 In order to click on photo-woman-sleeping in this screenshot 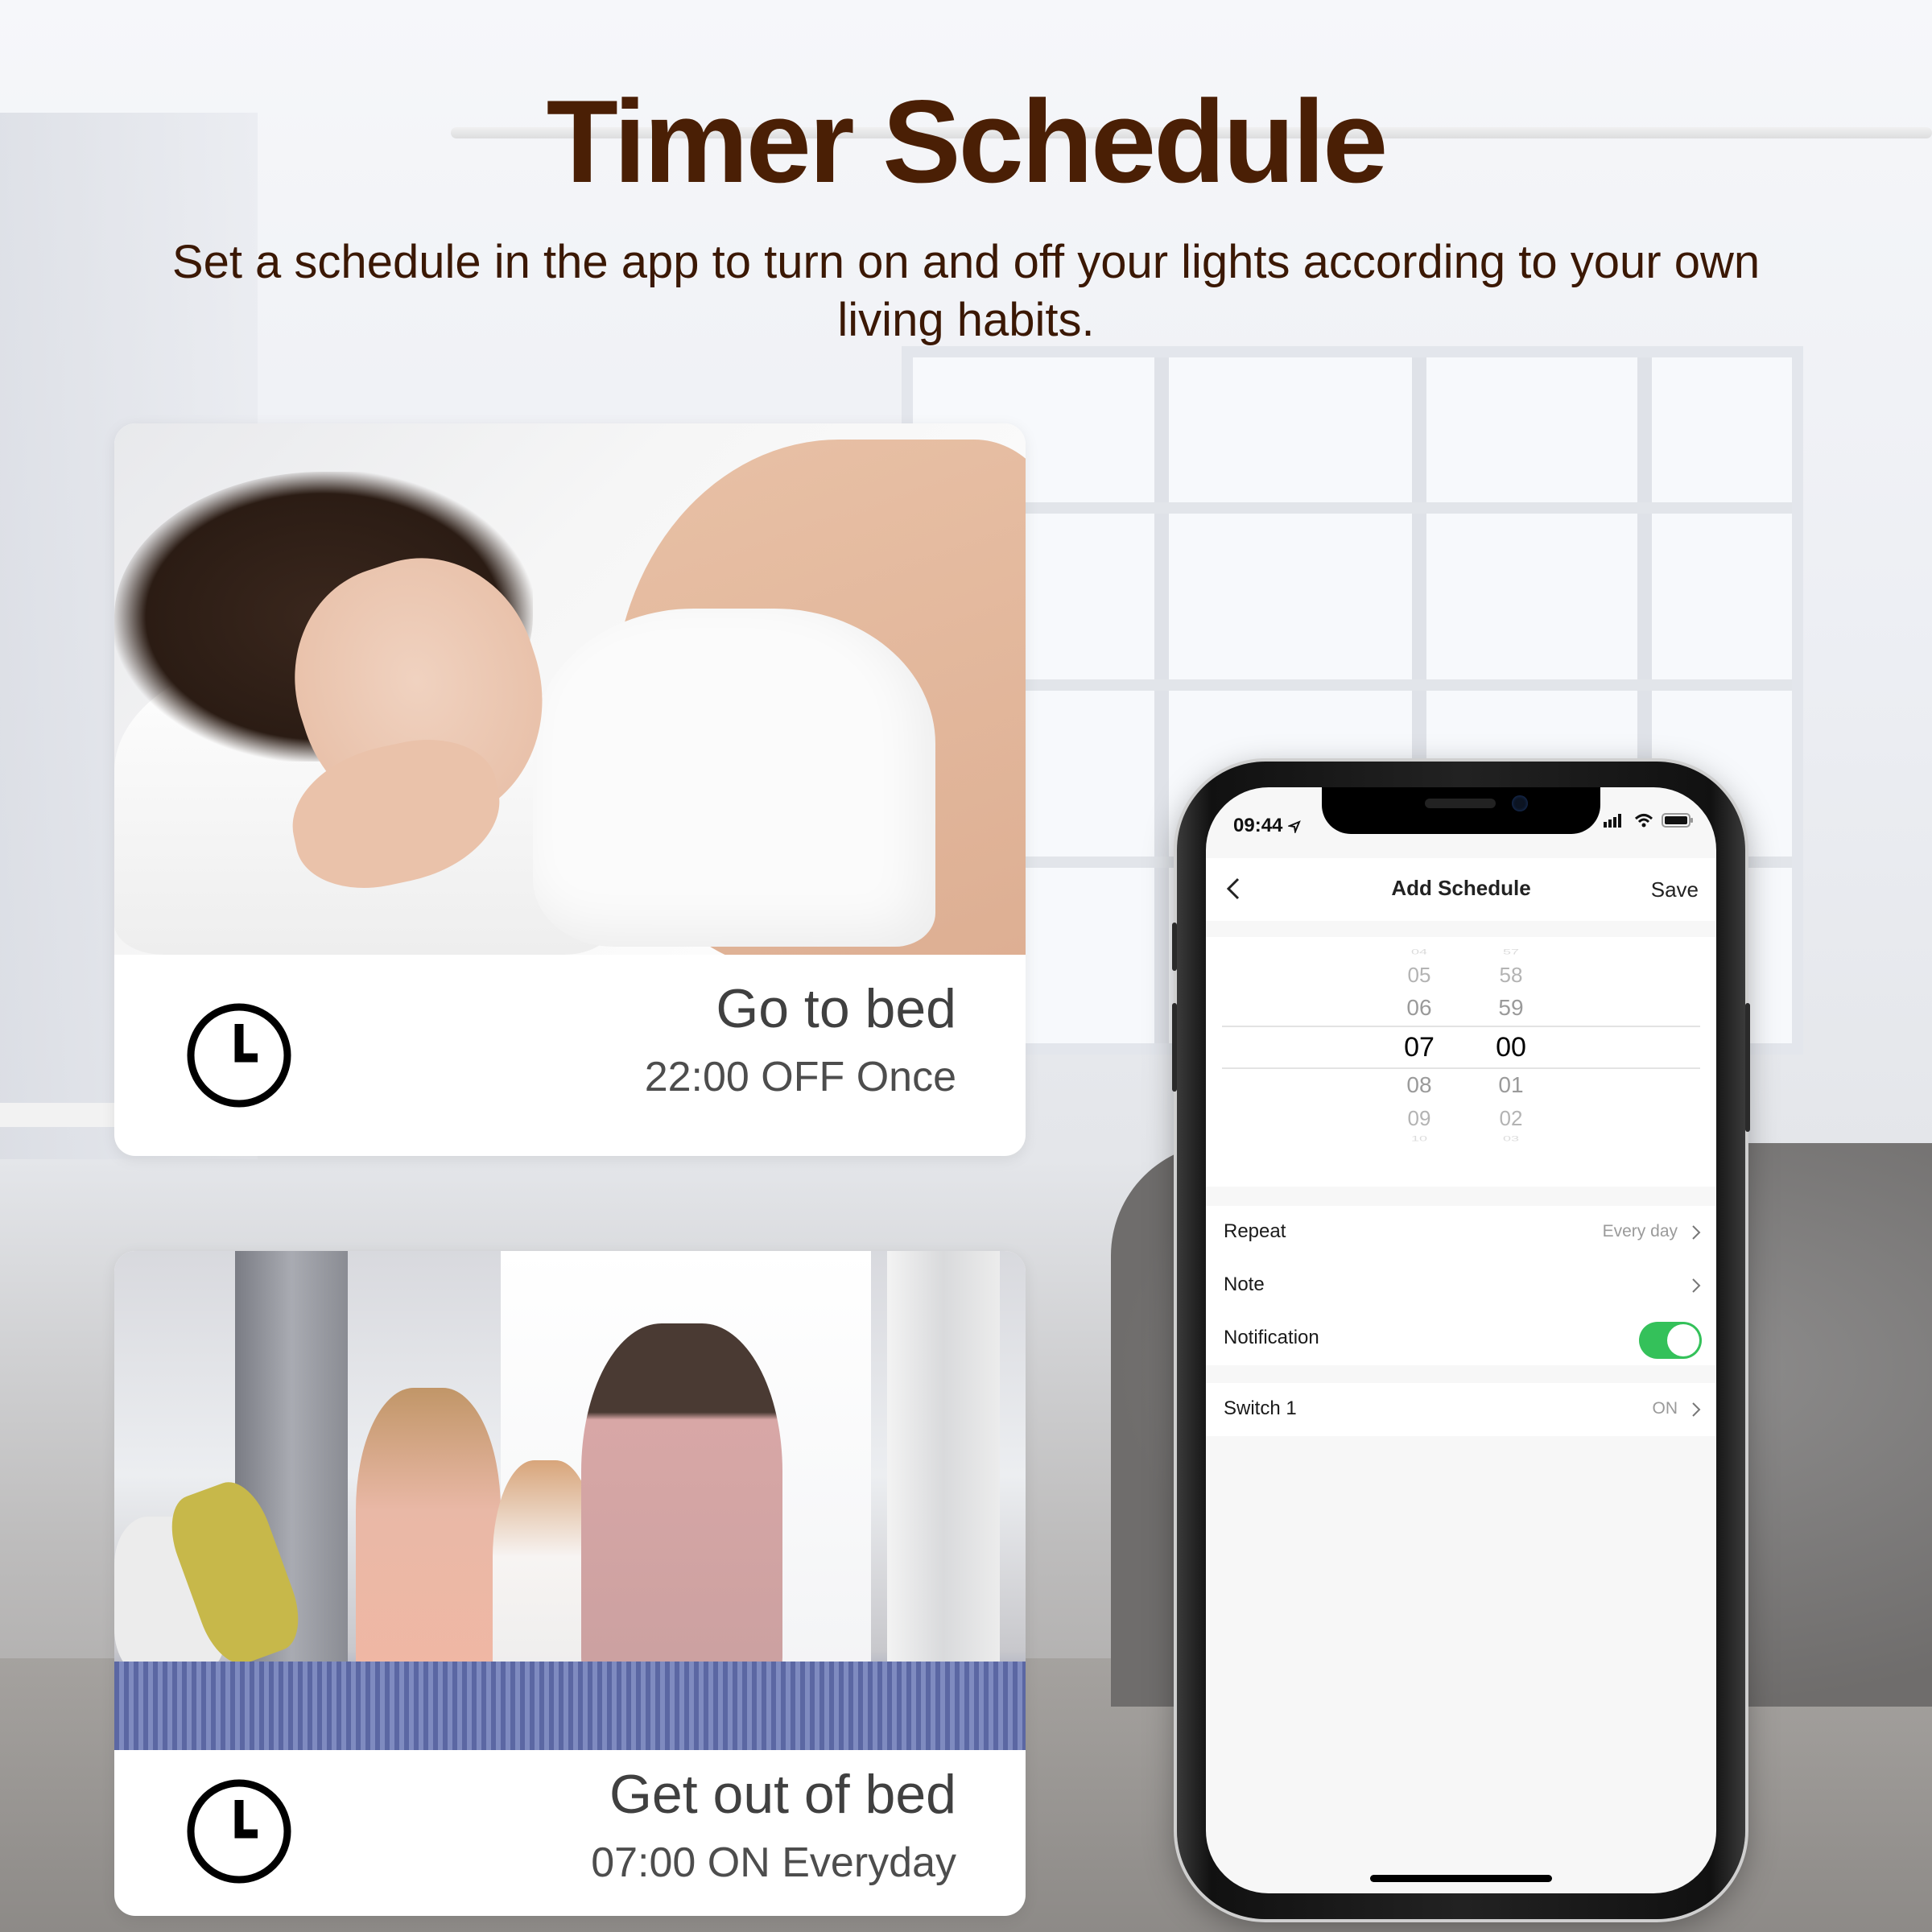, I will do `click(570, 689)`.